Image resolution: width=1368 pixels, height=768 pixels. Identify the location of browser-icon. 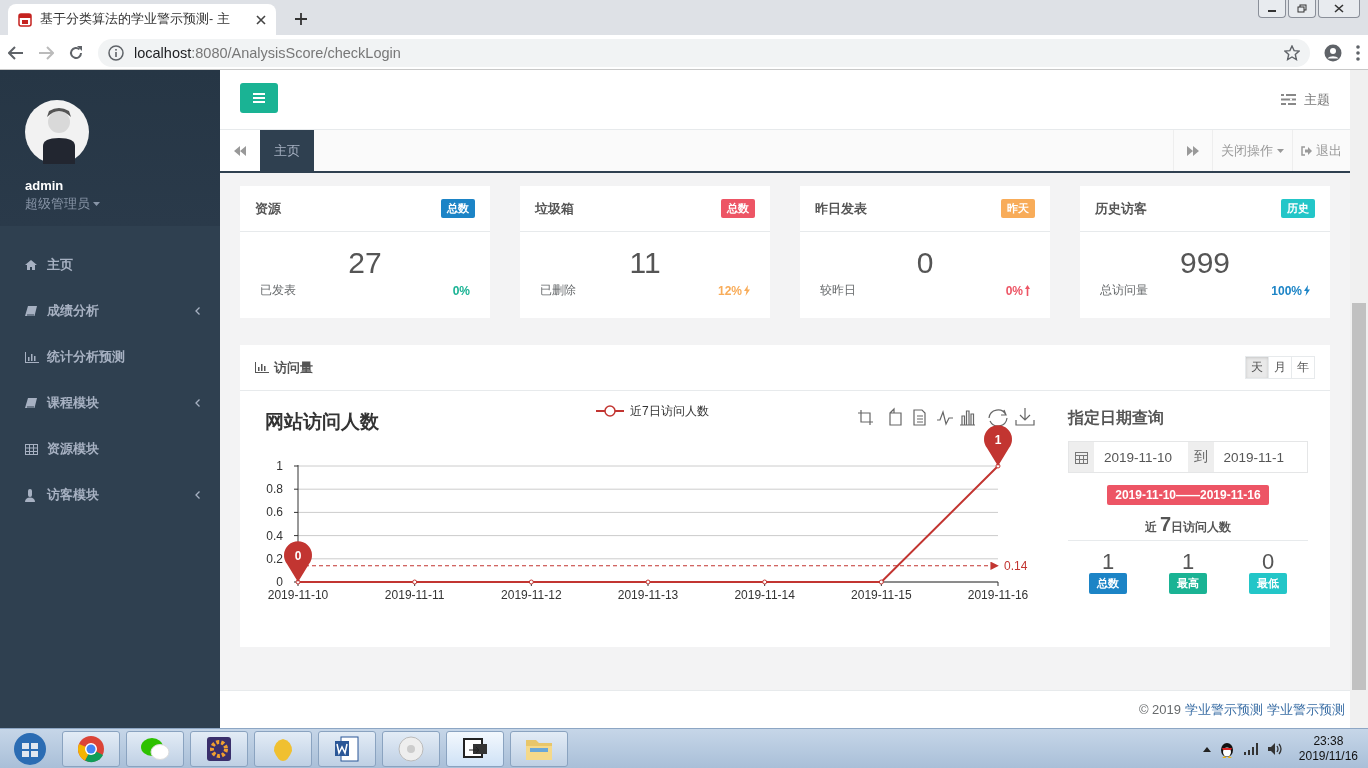
(91, 748).